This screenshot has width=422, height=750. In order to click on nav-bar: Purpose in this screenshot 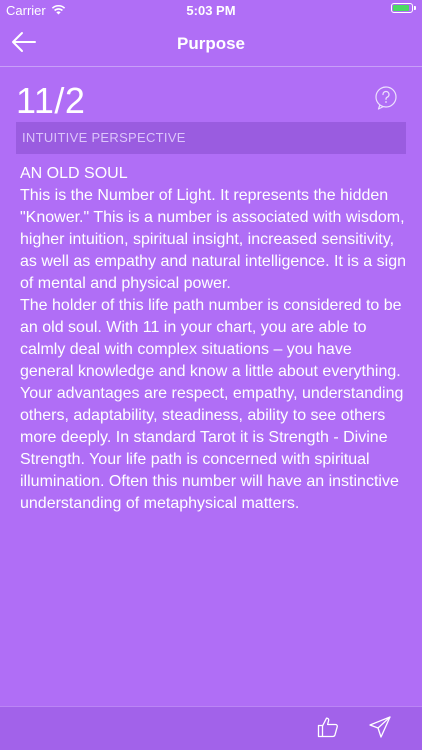, I will do `click(211, 44)`.